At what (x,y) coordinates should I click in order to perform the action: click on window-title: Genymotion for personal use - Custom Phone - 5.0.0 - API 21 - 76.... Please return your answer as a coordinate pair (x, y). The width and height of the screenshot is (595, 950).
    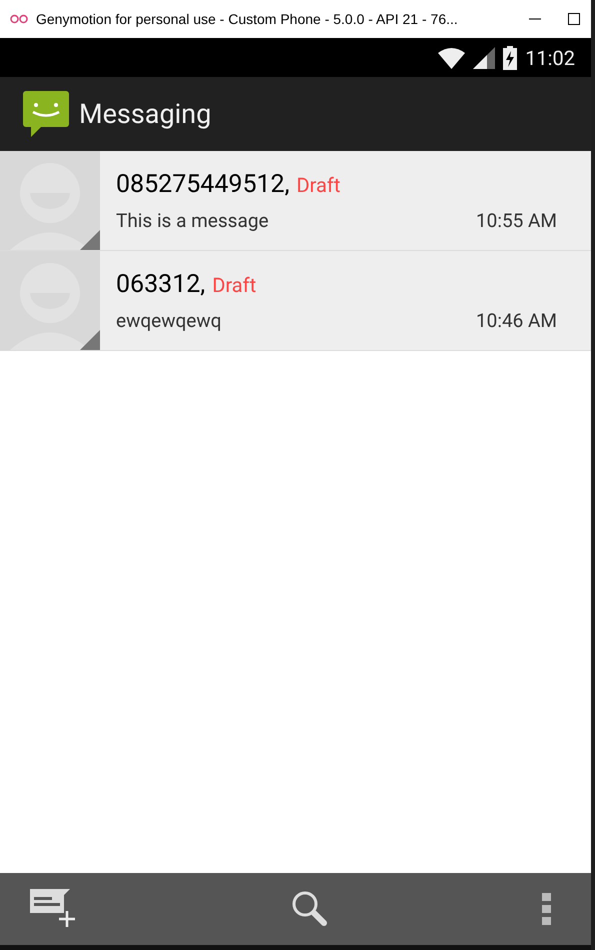
    Looking at the image, I should click on (247, 19).